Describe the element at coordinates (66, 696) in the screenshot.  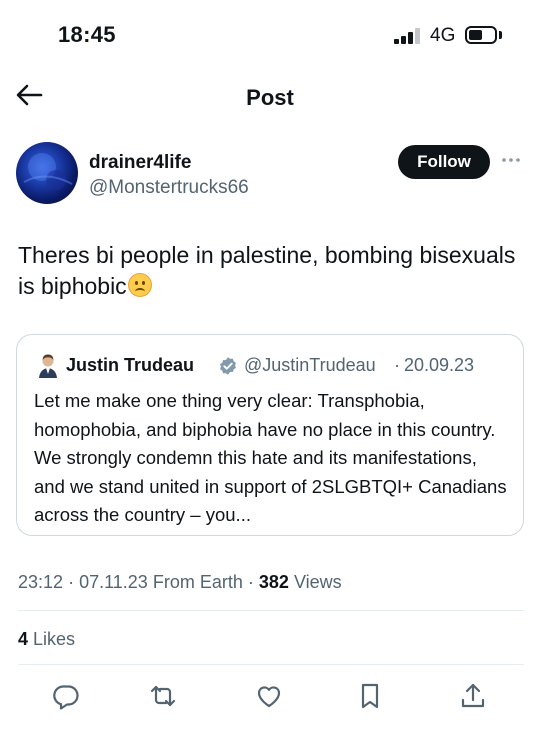
I see `reply-icon` at that location.